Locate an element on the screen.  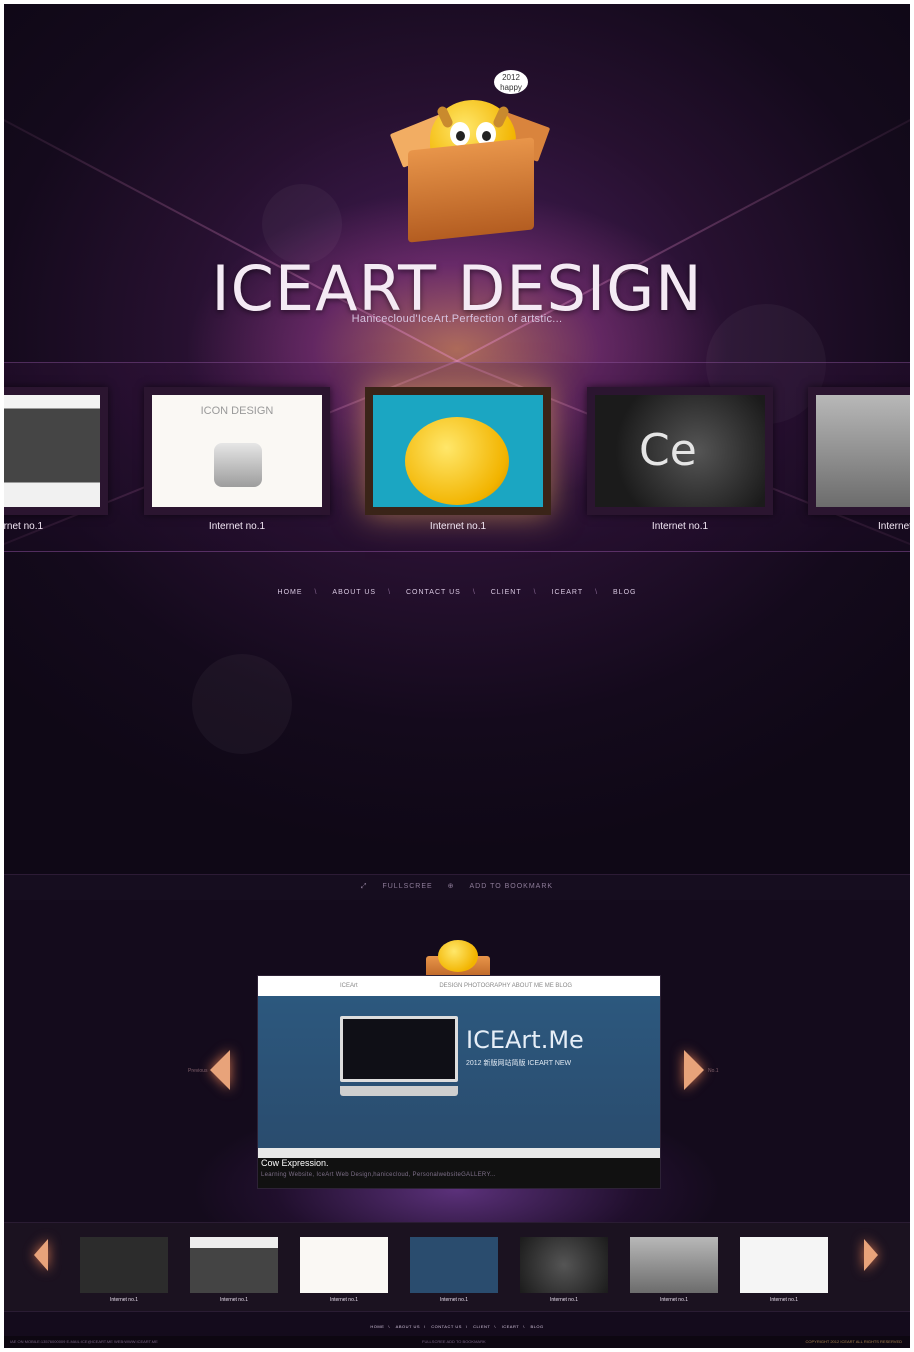
nav-home: HOME is located at coordinates (290, 592).